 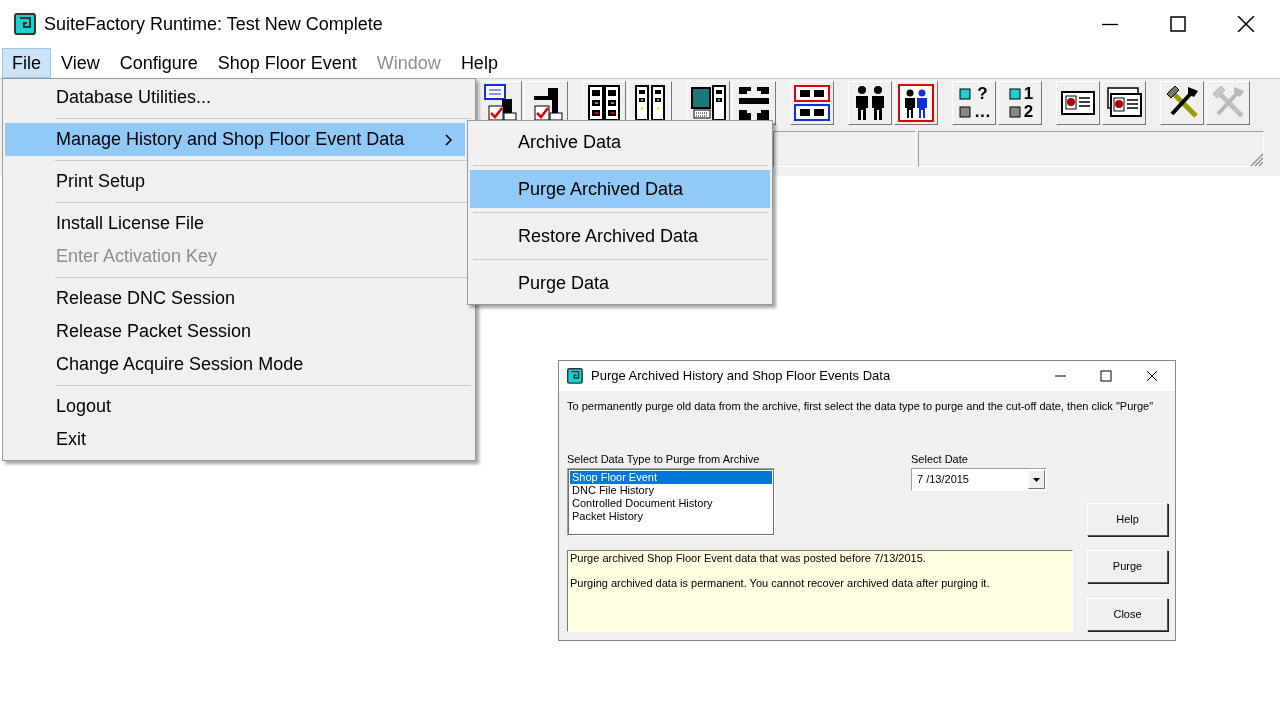 I want to click on menu-item: Print Setup, so click(x=235, y=181).